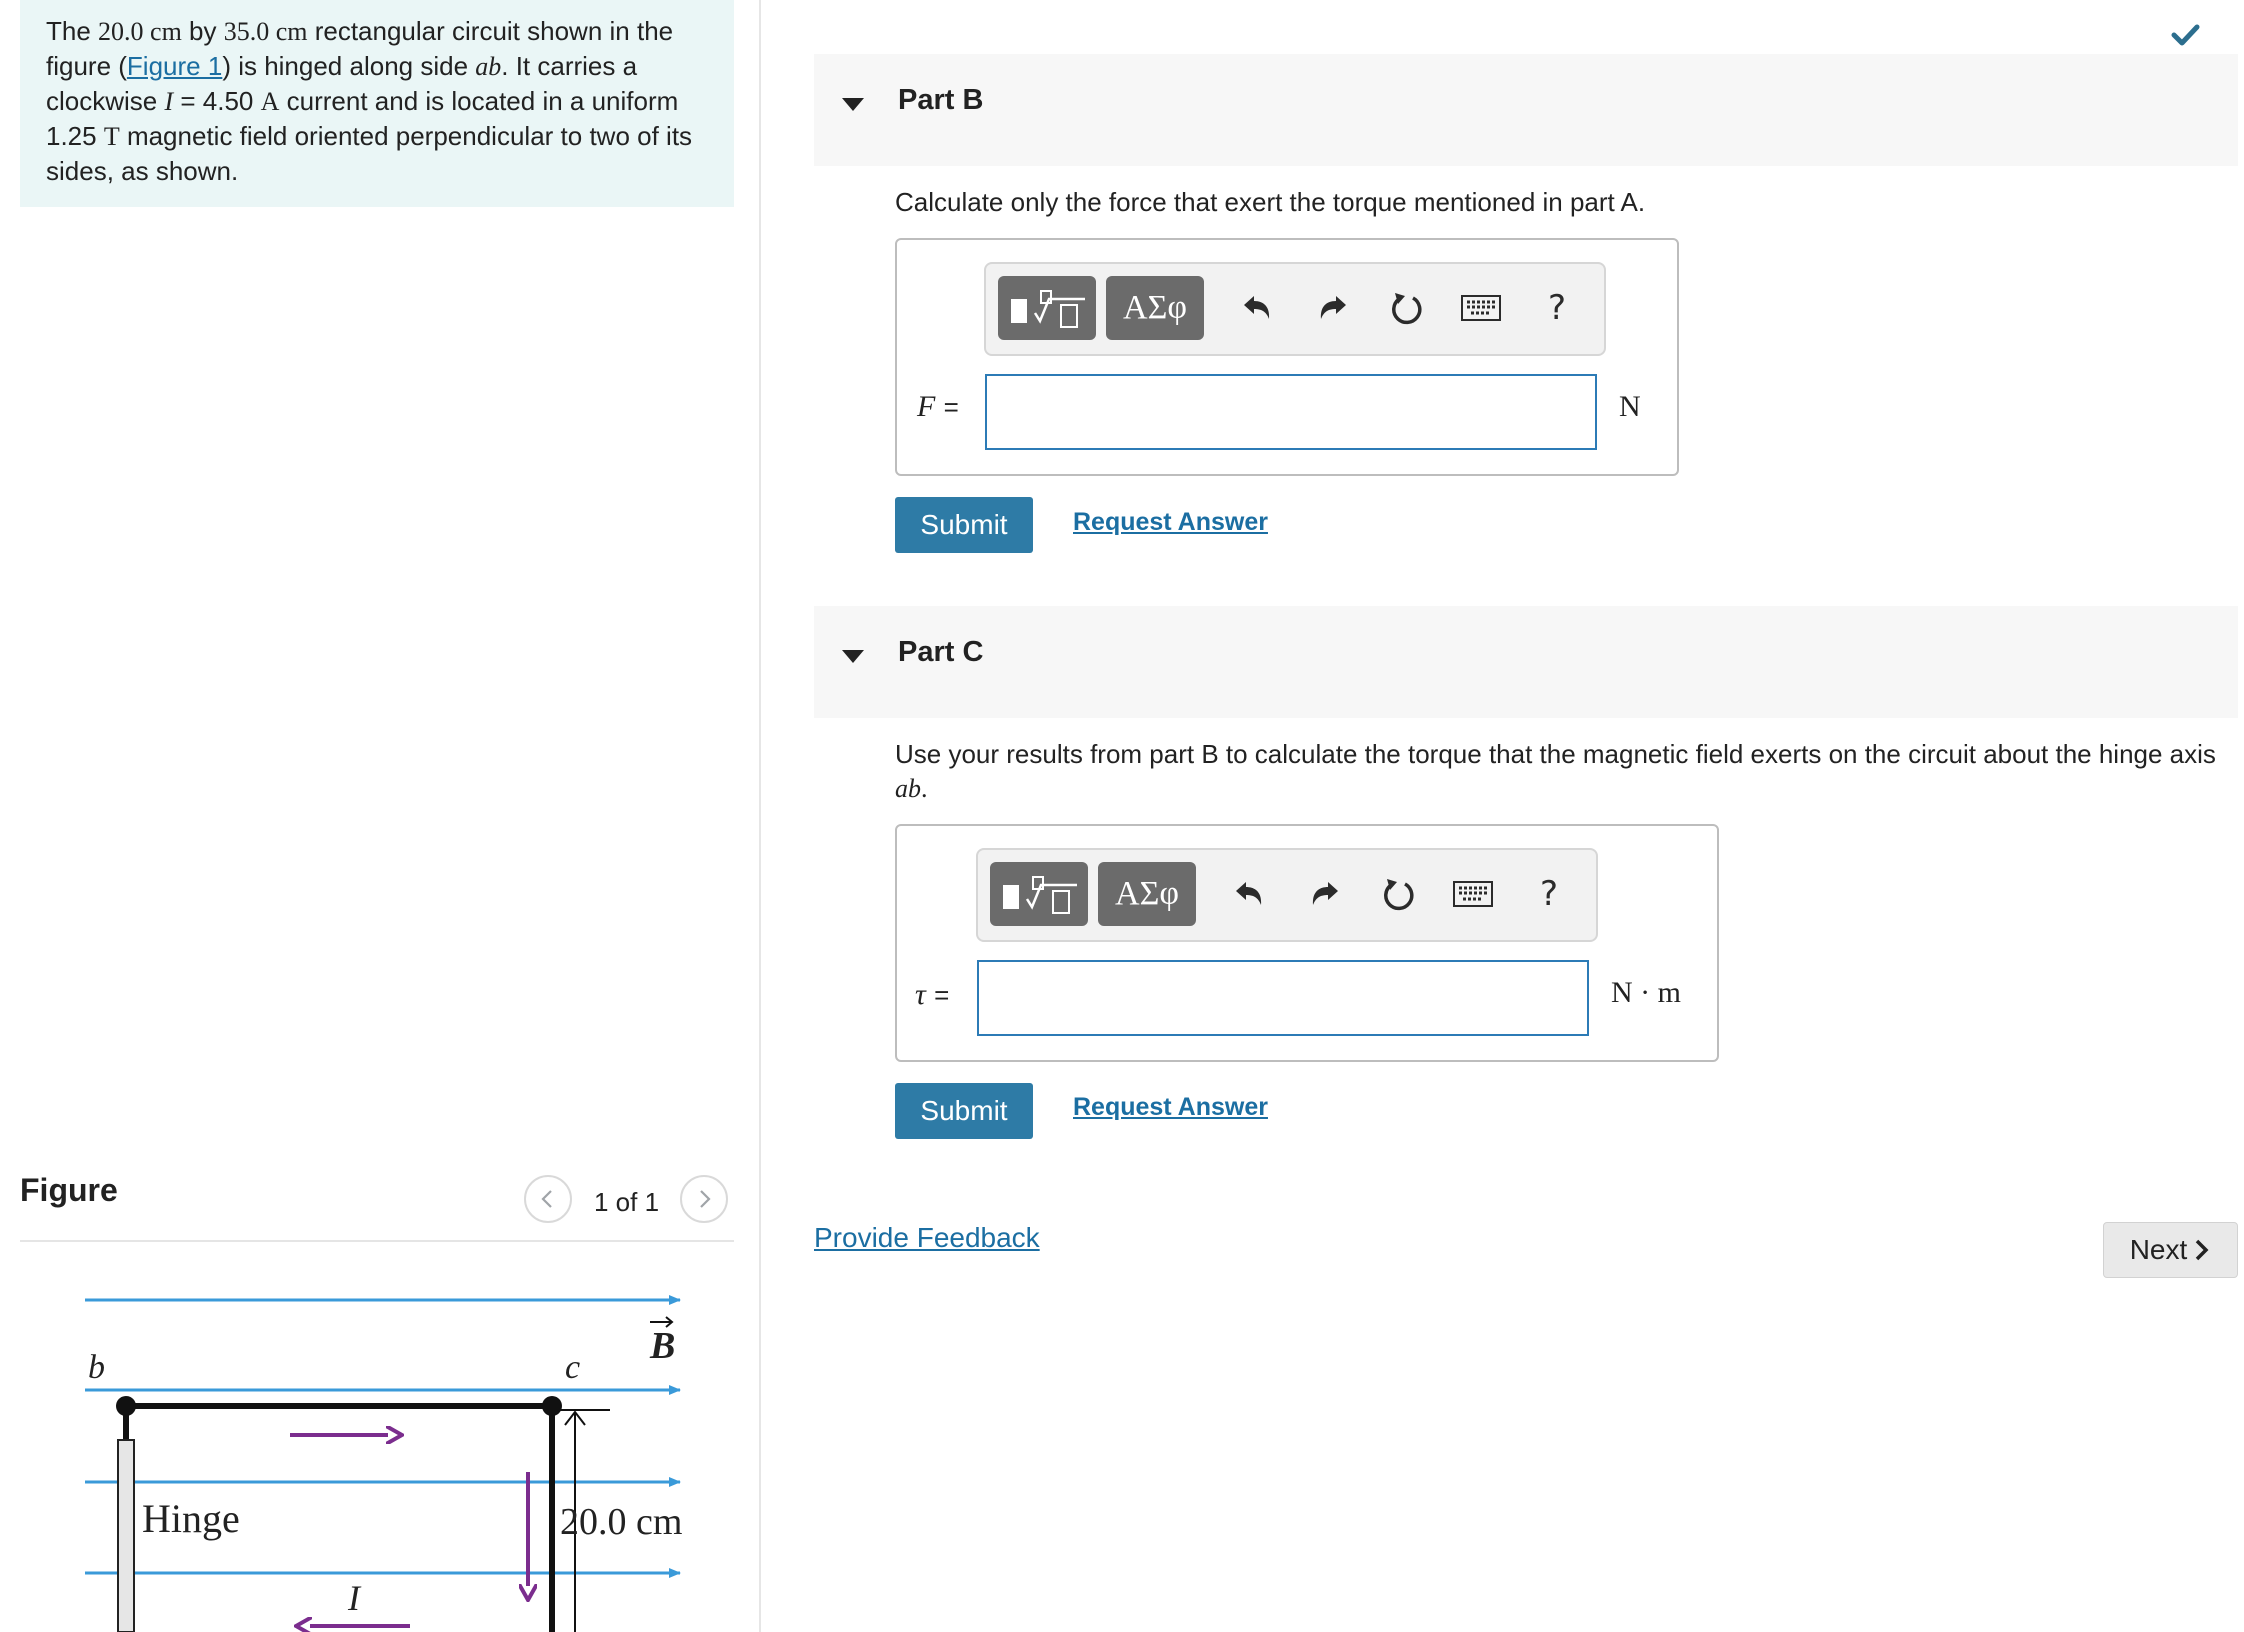 The height and width of the screenshot is (1632, 2244). What do you see at coordinates (927, 1238) in the screenshot?
I see `provide-feedback-link: Provide Feedback` at bounding box center [927, 1238].